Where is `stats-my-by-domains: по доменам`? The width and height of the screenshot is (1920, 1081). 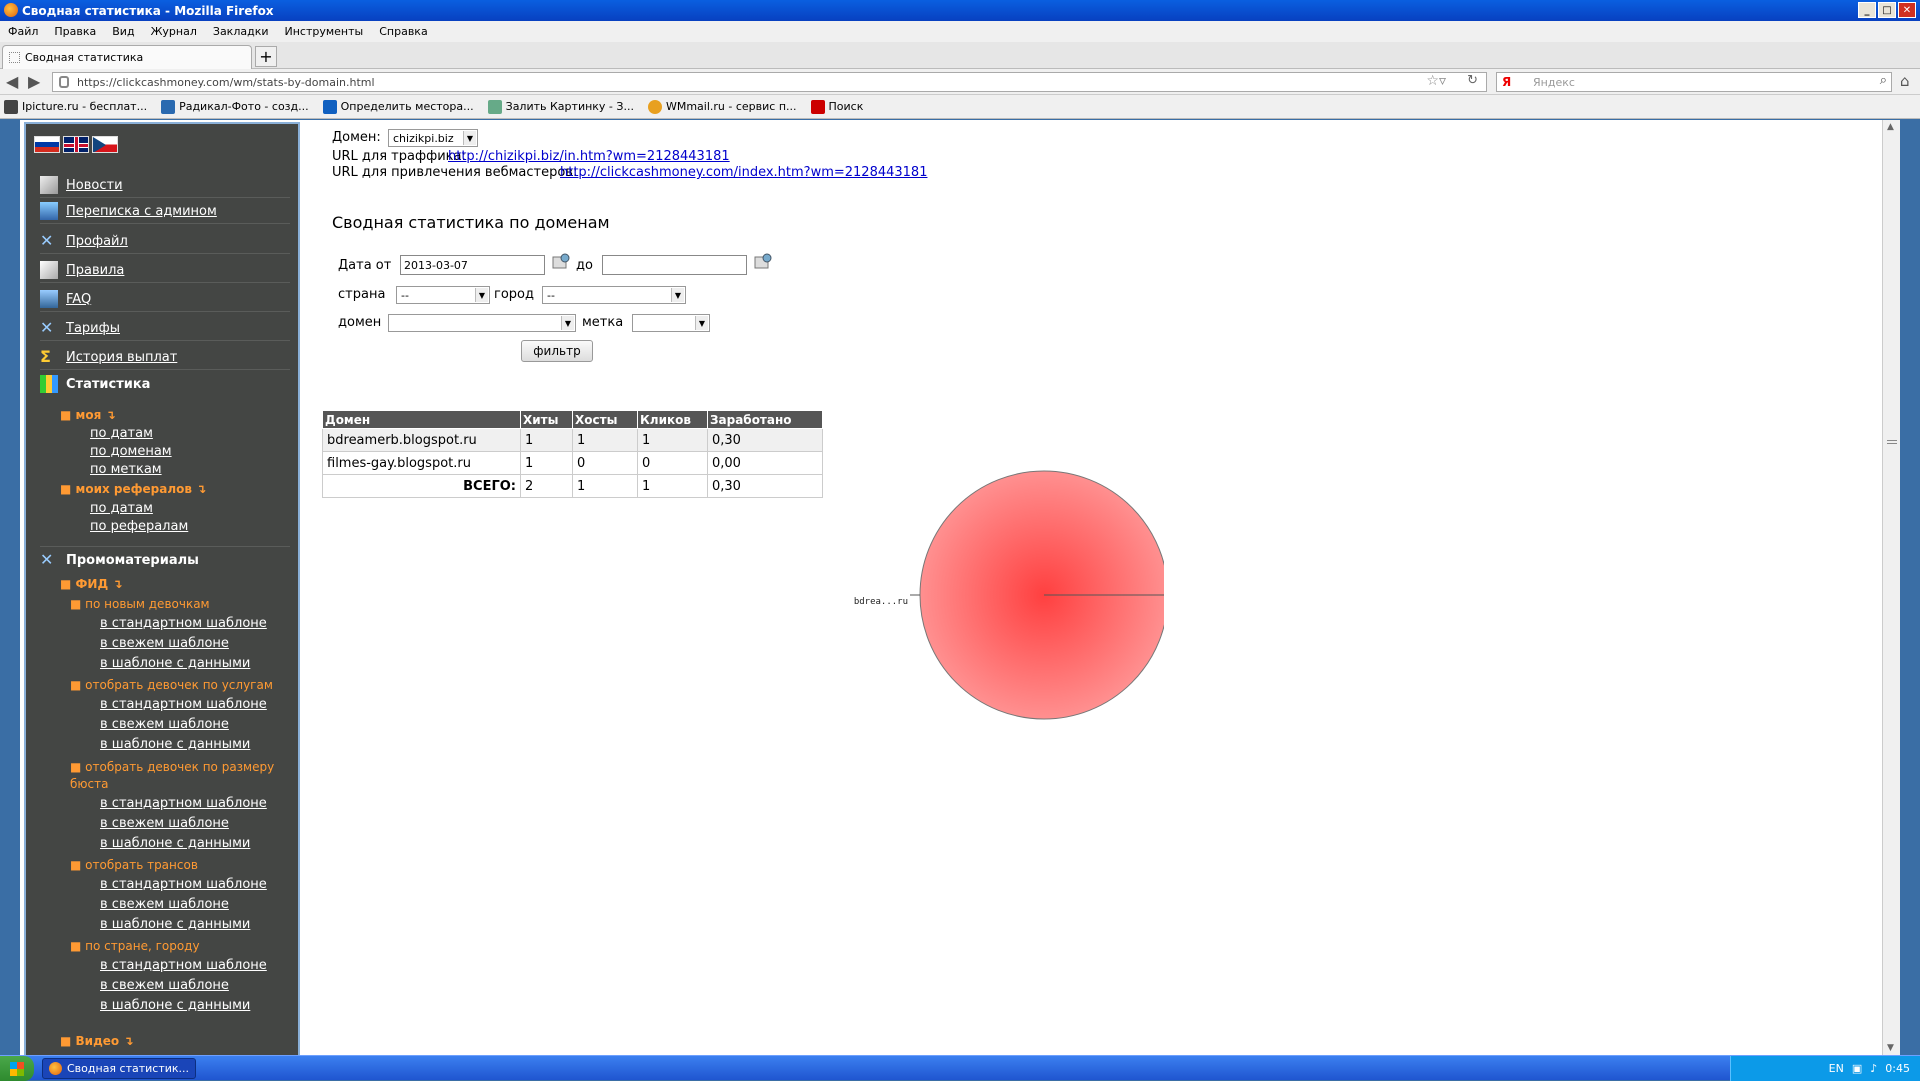 stats-my-by-domains: по доменам is located at coordinates (131, 451).